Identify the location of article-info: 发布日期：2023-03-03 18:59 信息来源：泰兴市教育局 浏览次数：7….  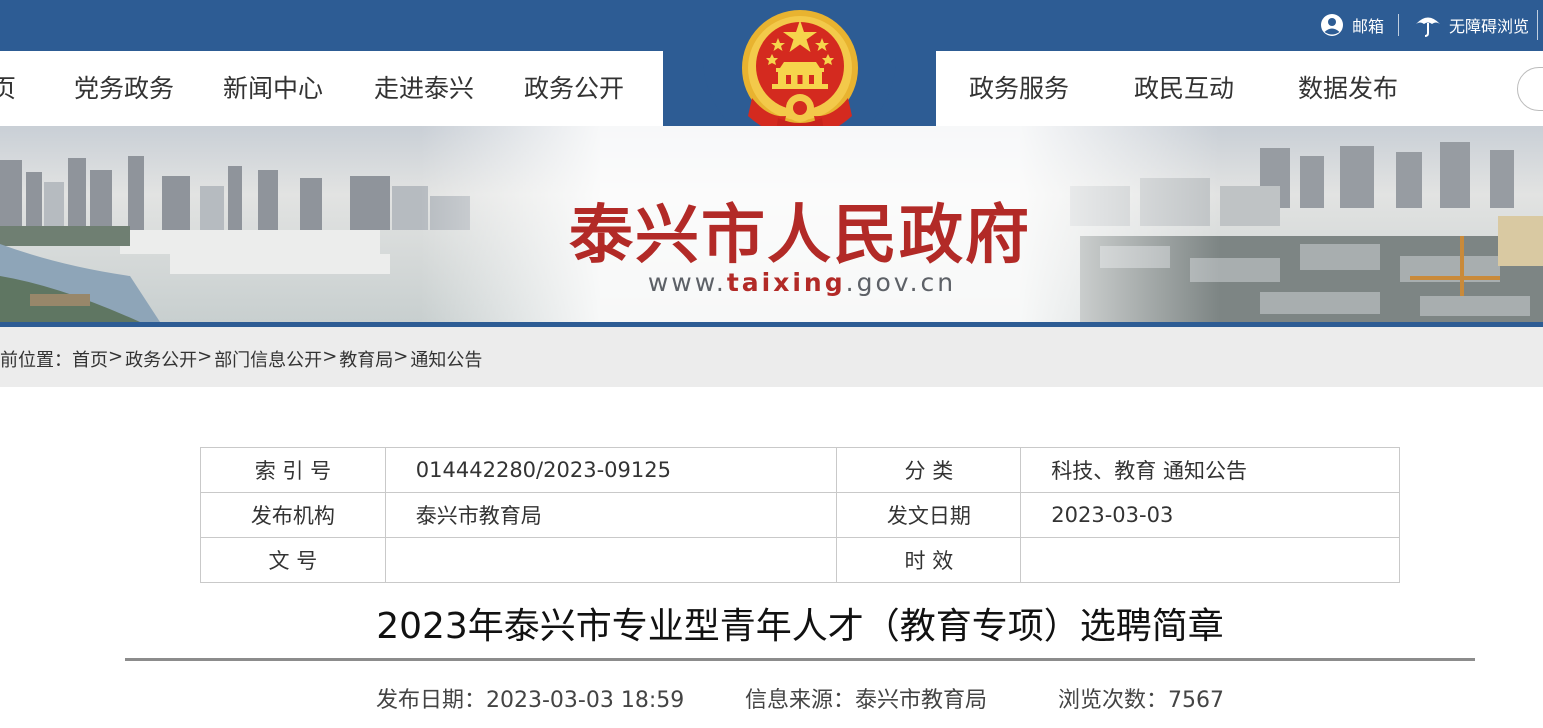
(771, 699).